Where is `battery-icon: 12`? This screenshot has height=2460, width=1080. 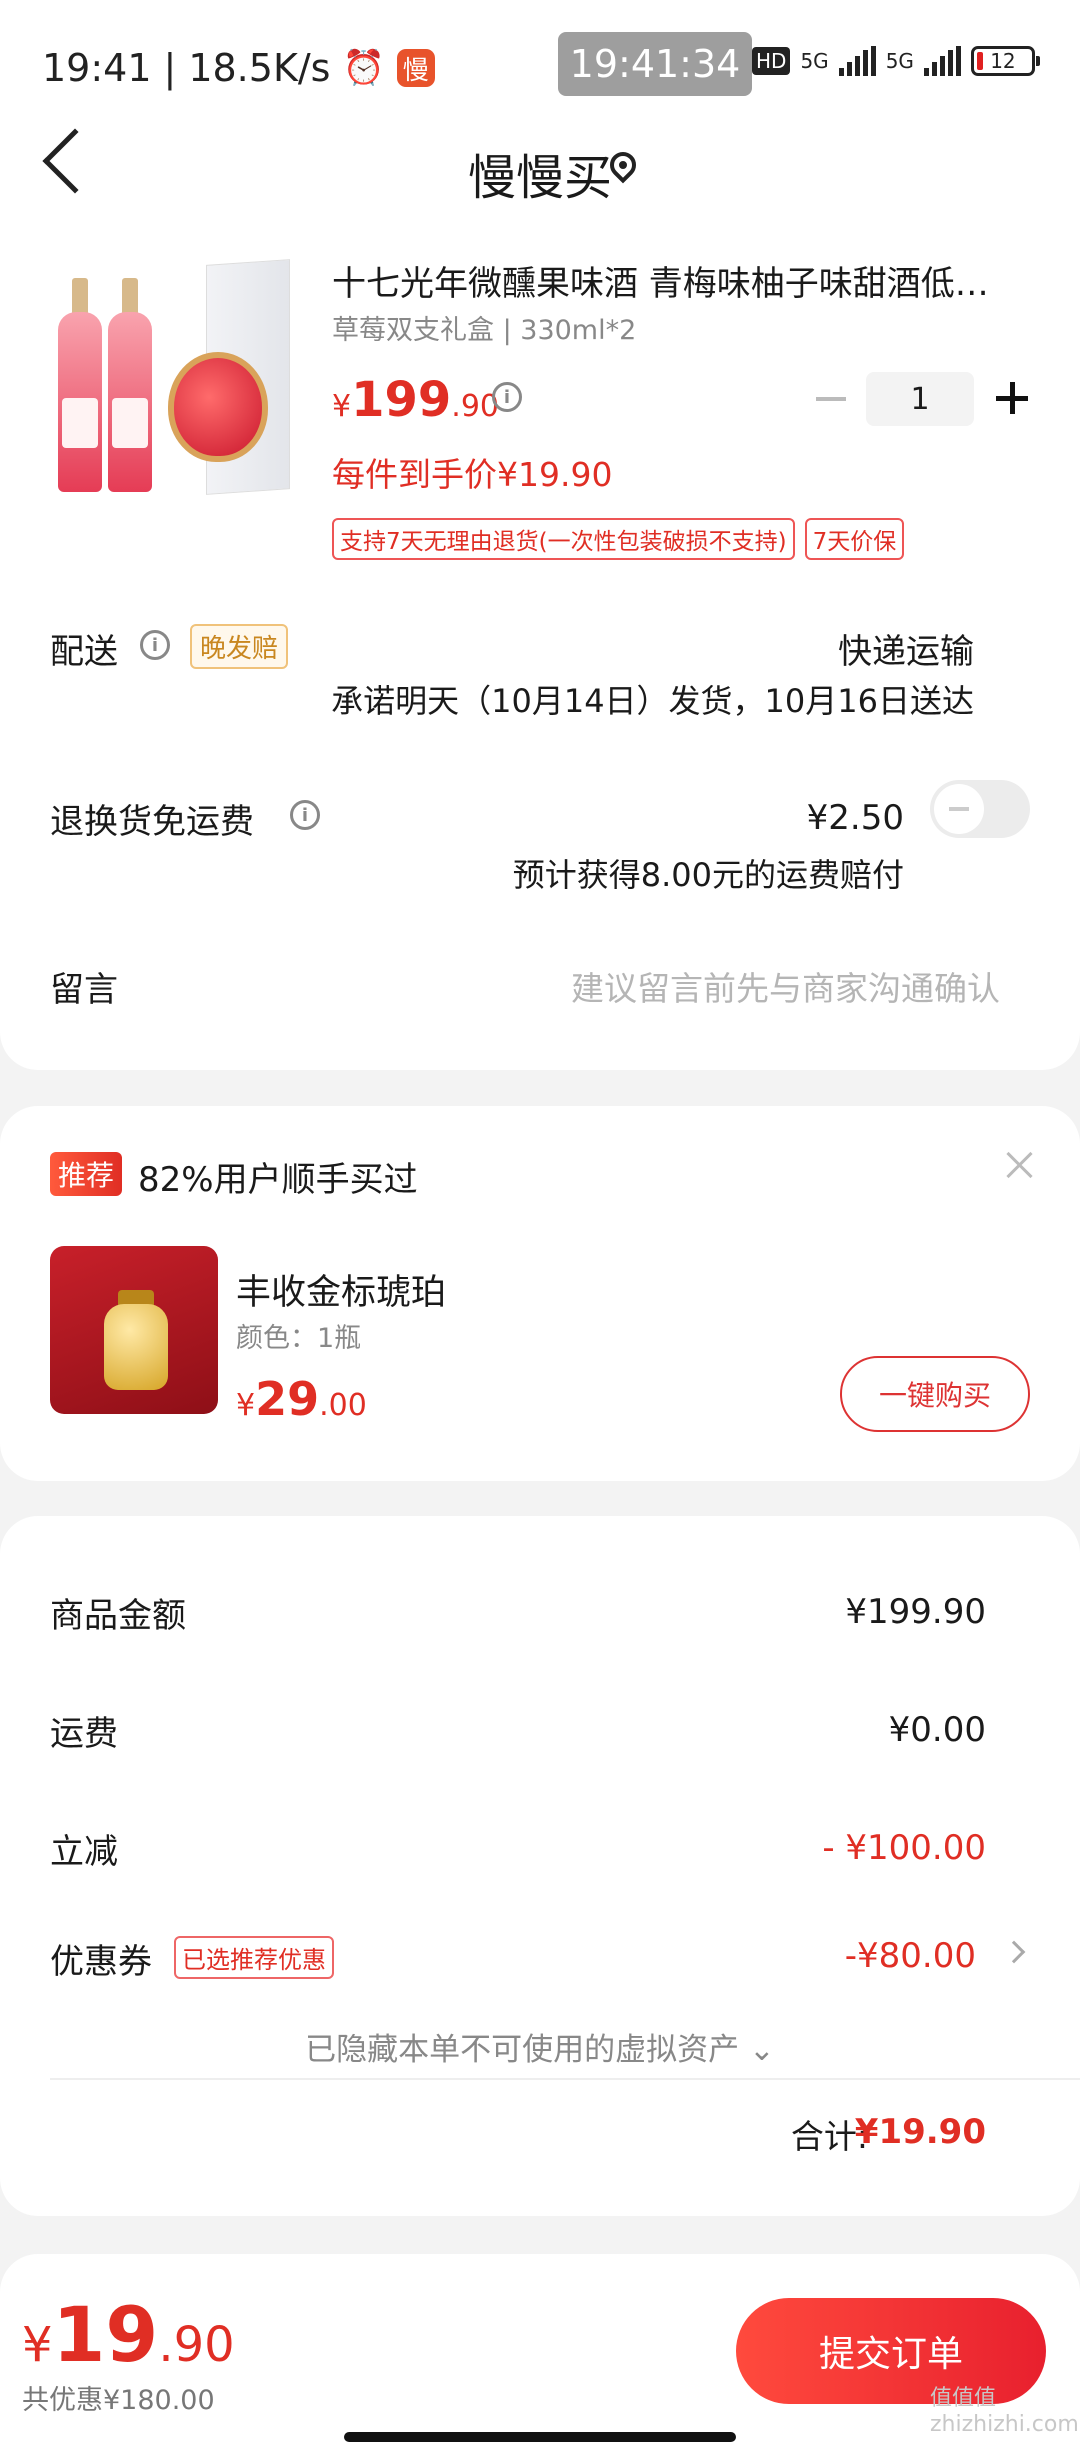
battery-icon: 12 is located at coordinates (1005, 61).